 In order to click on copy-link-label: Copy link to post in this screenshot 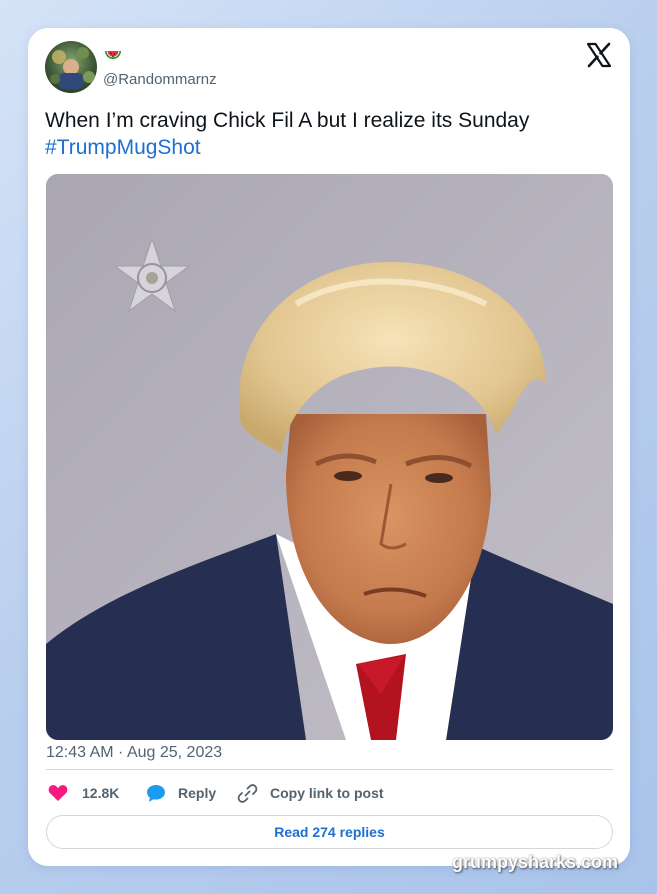, I will do `click(327, 793)`.